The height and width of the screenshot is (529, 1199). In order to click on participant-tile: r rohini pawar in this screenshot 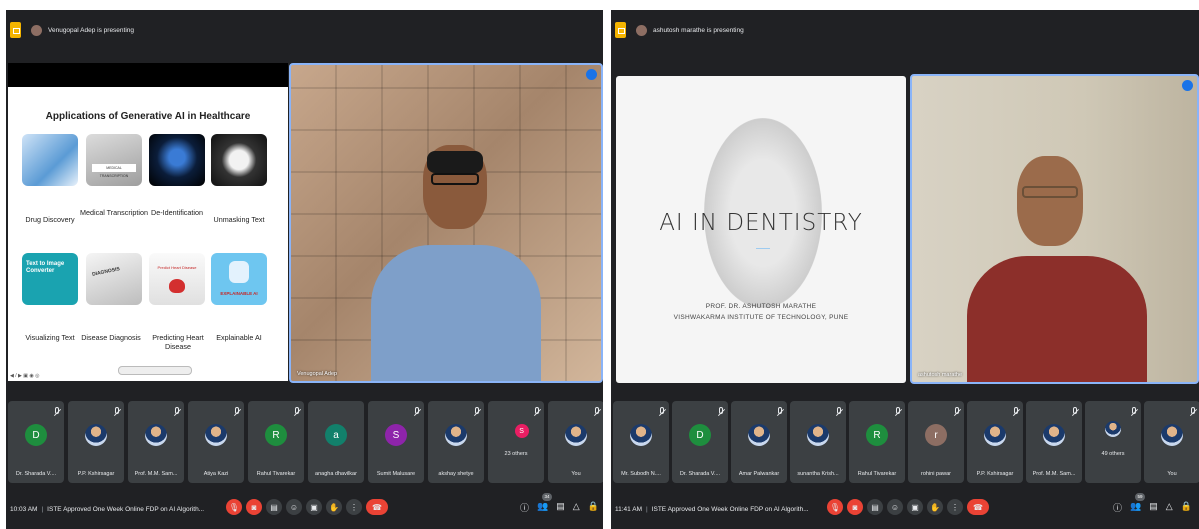, I will do `click(936, 442)`.